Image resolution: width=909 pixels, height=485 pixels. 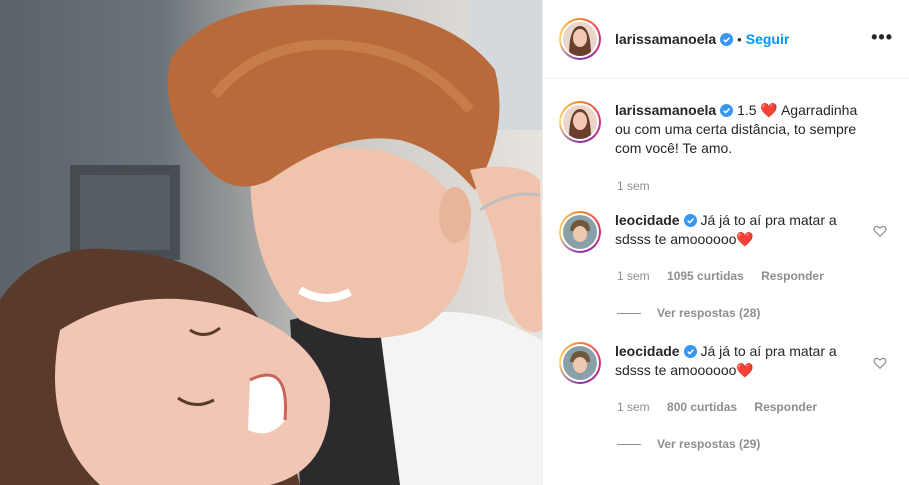 I want to click on view-replies-button: Ver respostas (29), so click(x=688, y=444).